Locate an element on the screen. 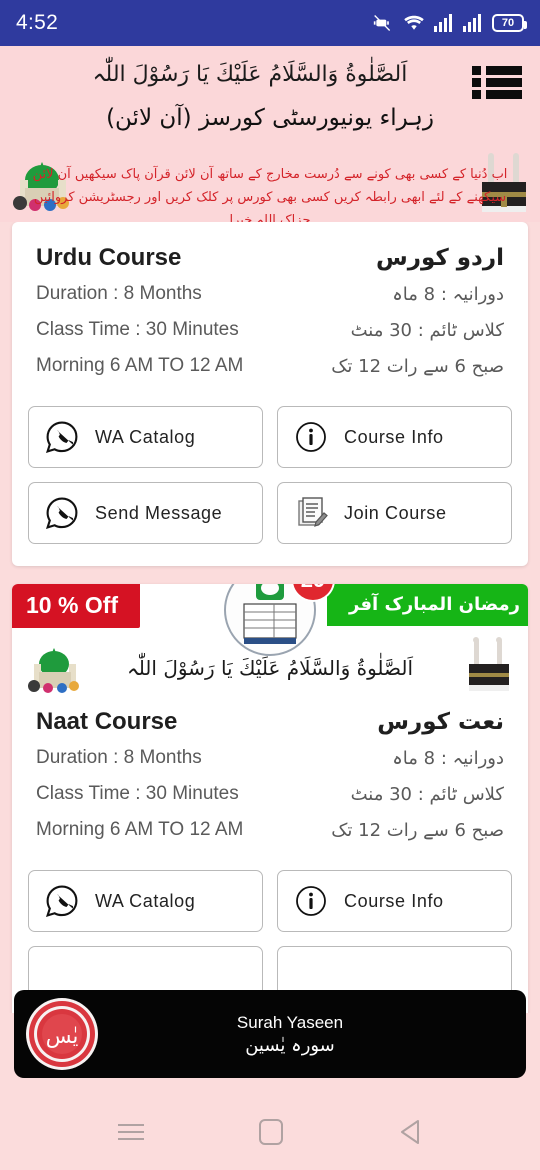  course-title-ur: اردو کورس is located at coordinates (439, 258).